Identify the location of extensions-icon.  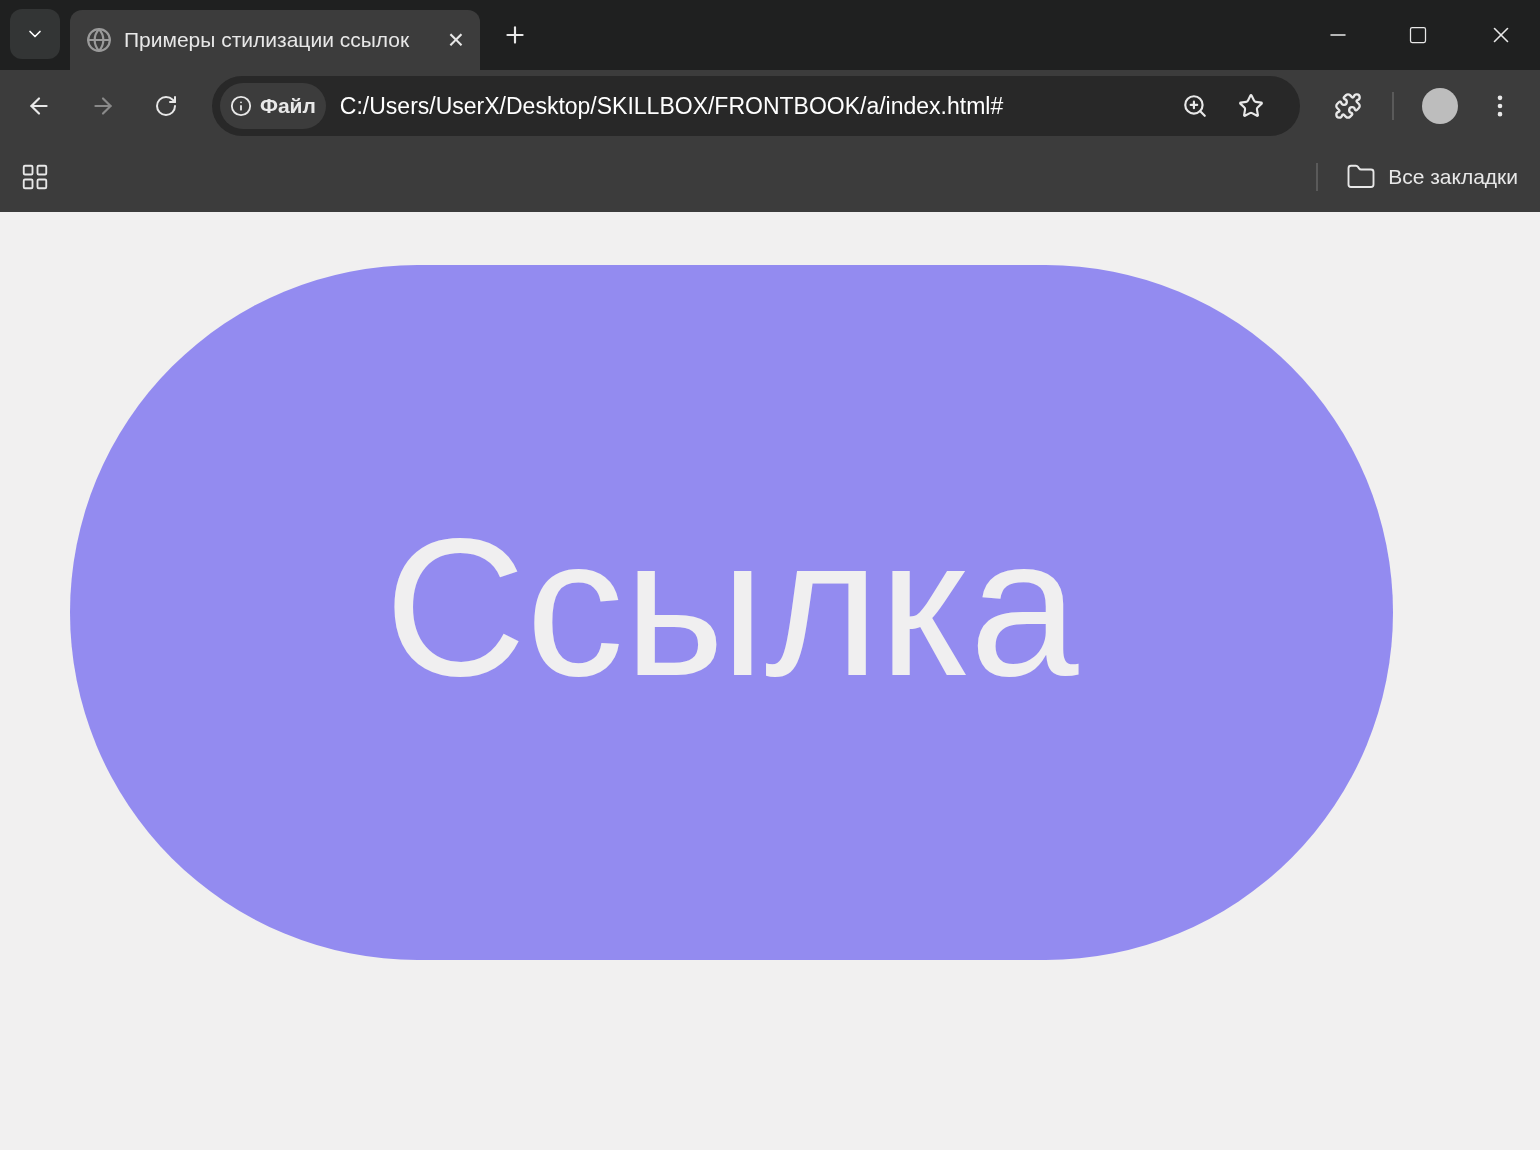
(1348, 106).